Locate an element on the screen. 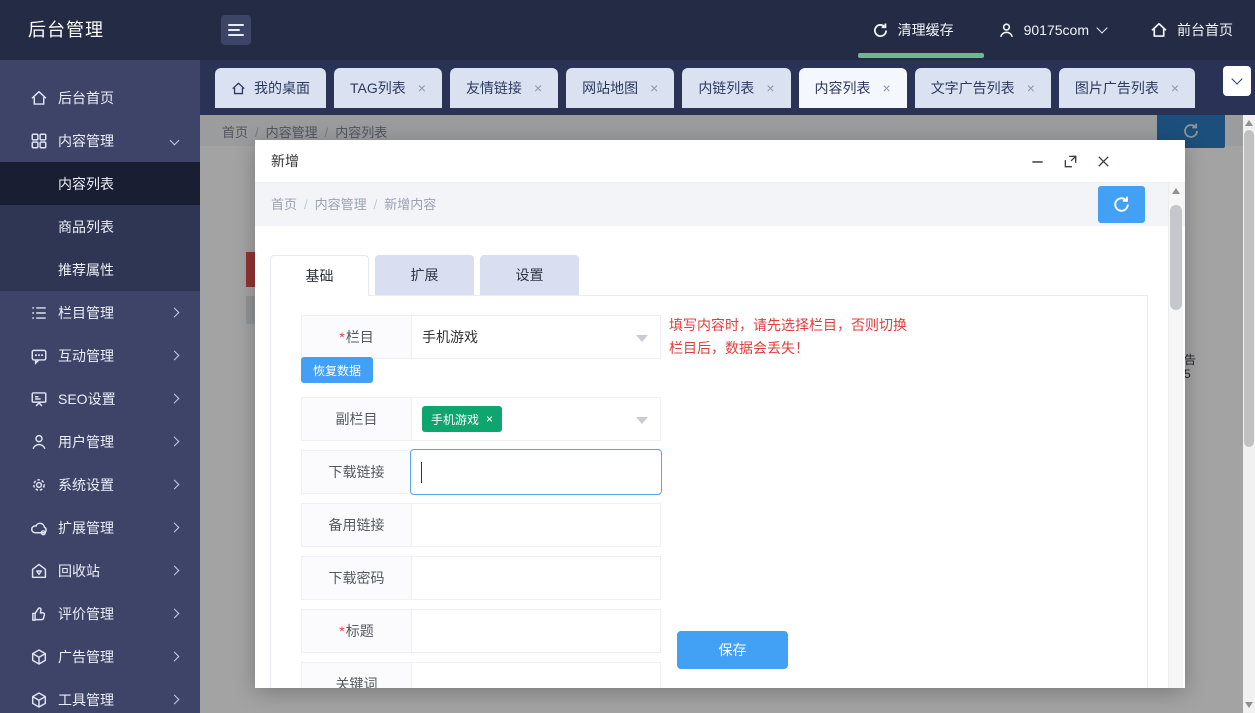  tab-content-list: 内容列表 × is located at coordinates (852, 88).